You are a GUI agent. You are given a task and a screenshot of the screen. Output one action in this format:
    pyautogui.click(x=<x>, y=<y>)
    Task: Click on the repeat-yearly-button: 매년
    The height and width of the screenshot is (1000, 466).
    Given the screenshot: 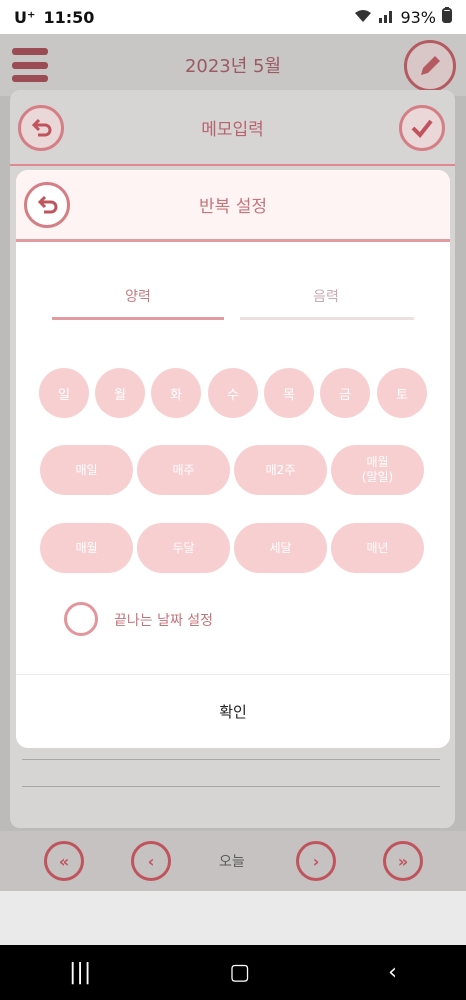 What is the action you would take?
    pyautogui.click(x=377, y=548)
    